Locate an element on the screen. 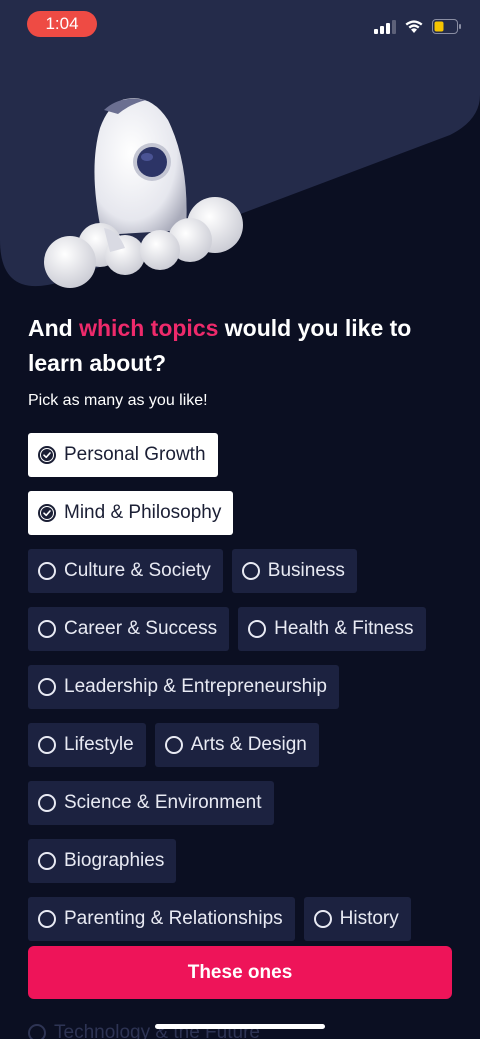 This screenshot has width=480, height=1039. topic-chip-row: Parenting & Relationships History is located at coordinates (243, 919).